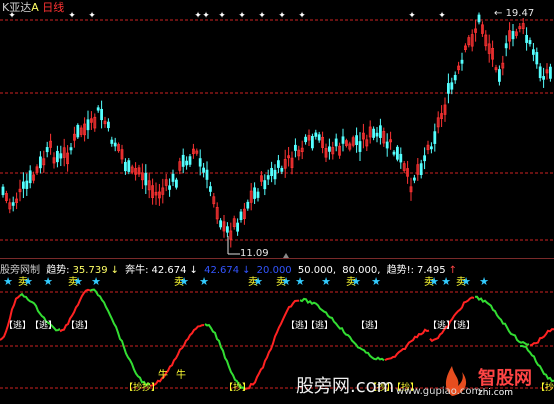 The image size is (554, 404). What do you see at coordinates (193, 270) in the screenshot?
I see `bull-arrow: ↓` at bounding box center [193, 270].